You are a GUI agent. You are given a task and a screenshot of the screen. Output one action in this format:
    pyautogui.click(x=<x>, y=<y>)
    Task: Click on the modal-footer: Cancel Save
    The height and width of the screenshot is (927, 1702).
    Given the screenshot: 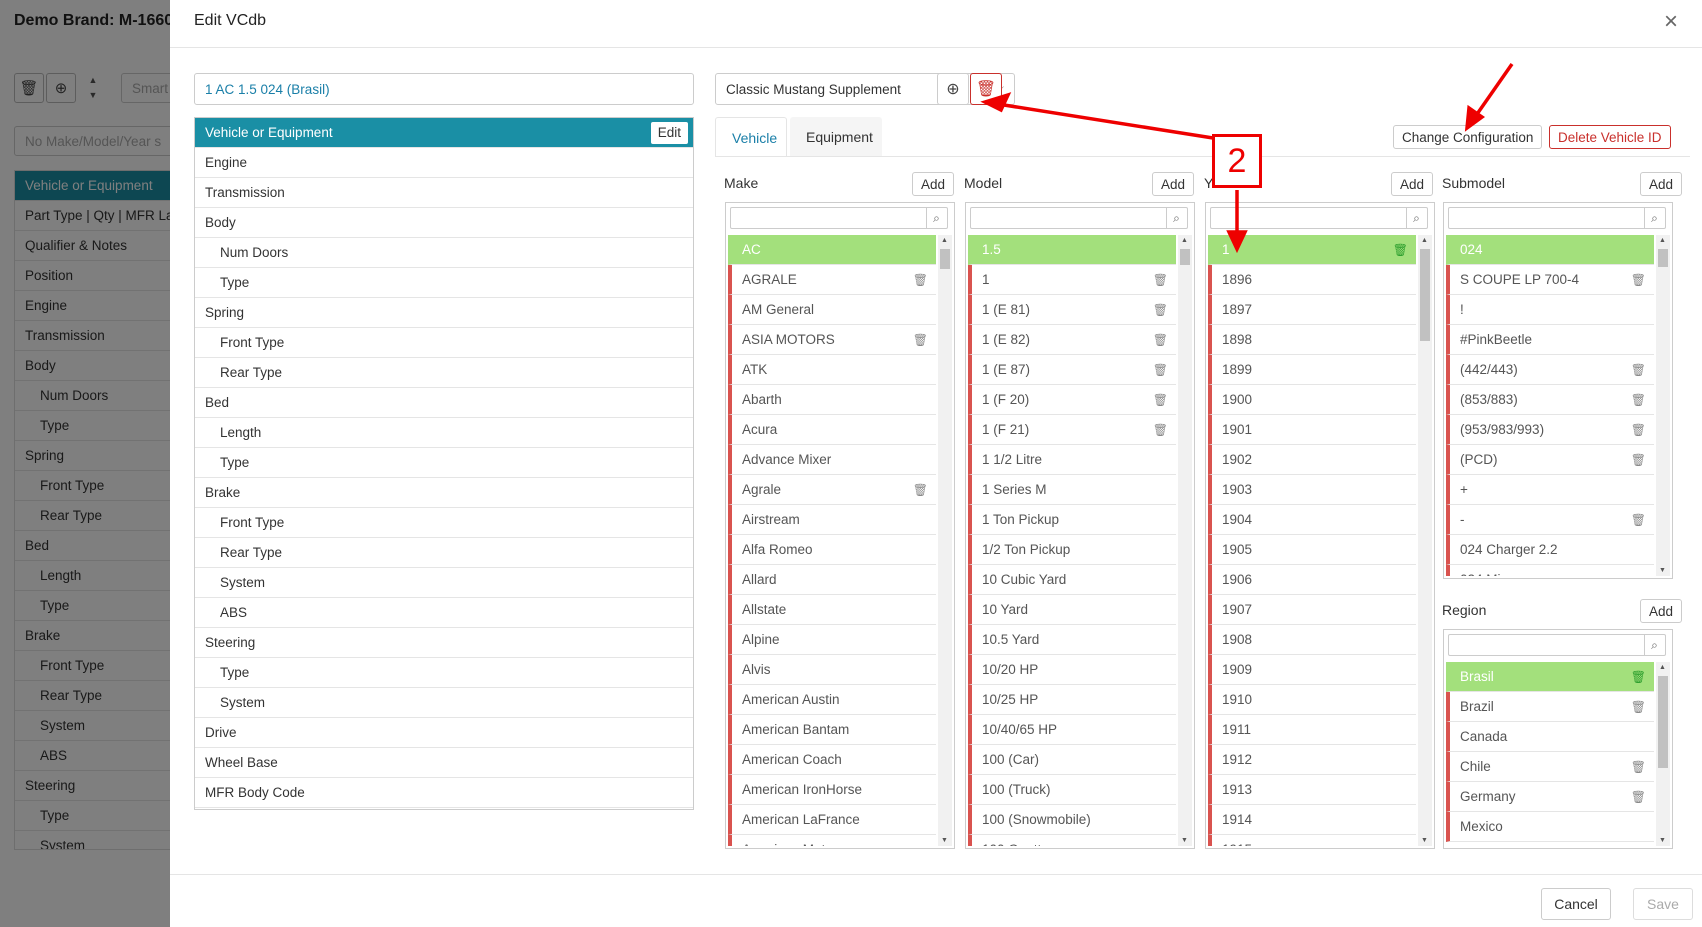 What is the action you would take?
    pyautogui.click(x=936, y=900)
    